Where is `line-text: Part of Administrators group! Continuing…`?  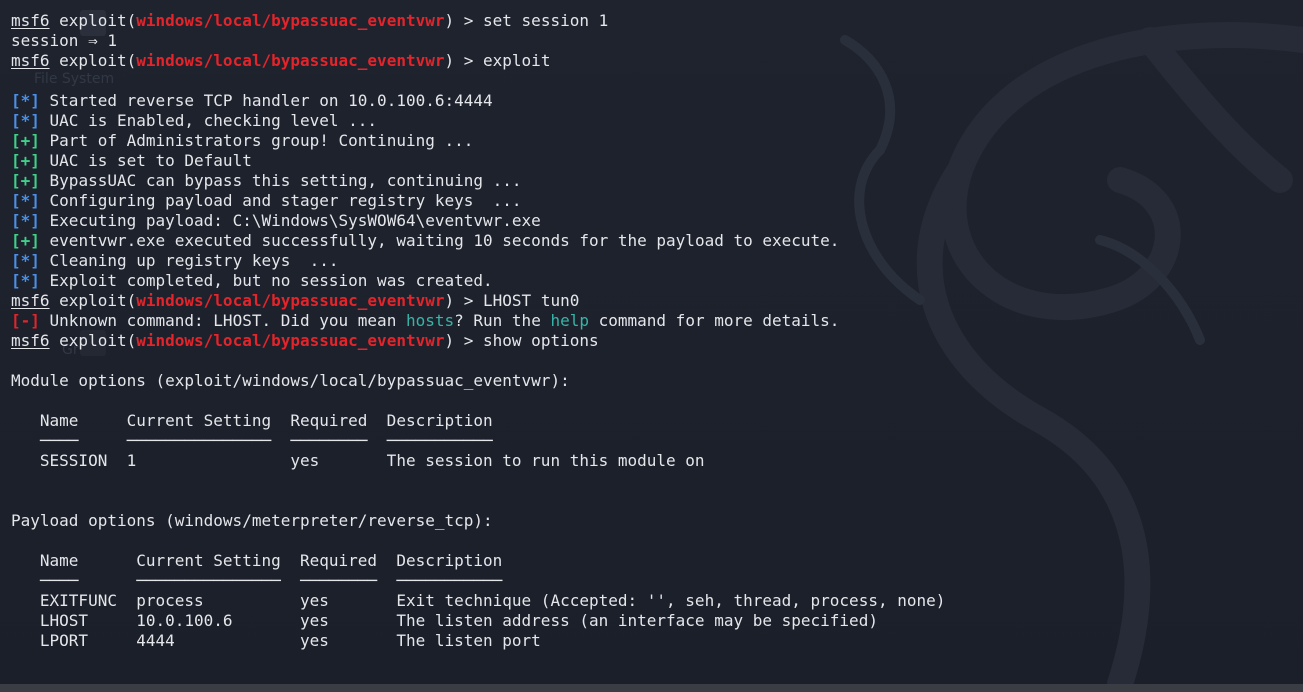 line-text: Part of Administrators group! Continuing… is located at coordinates (256, 140).